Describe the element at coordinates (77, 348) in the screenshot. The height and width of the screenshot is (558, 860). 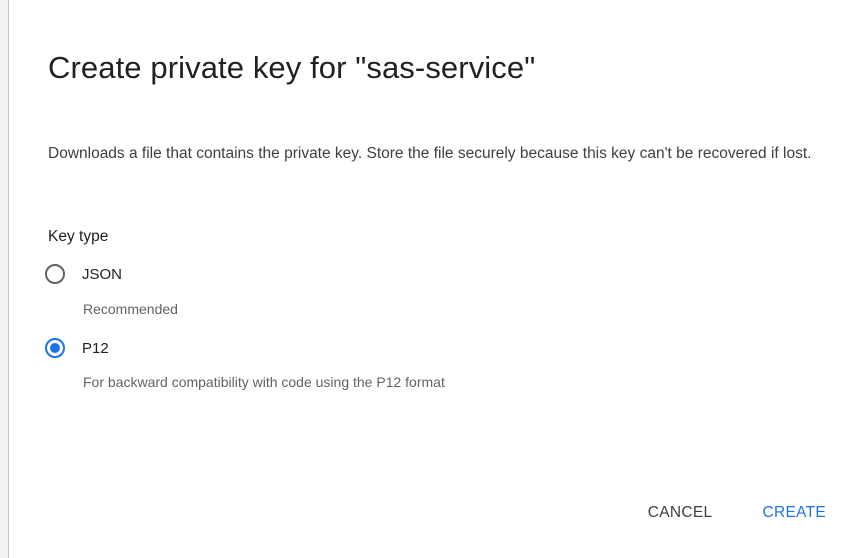
I see `key-type-option-p12: P12` at that location.